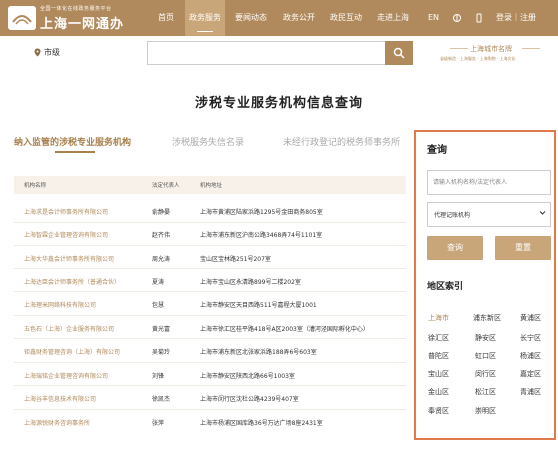 Image resolution: width=558 pixels, height=451 pixels. What do you see at coordinates (60, 398) in the screenshot?
I see `table-row-name: 上海谷丰信息技术有限公司` at bounding box center [60, 398].